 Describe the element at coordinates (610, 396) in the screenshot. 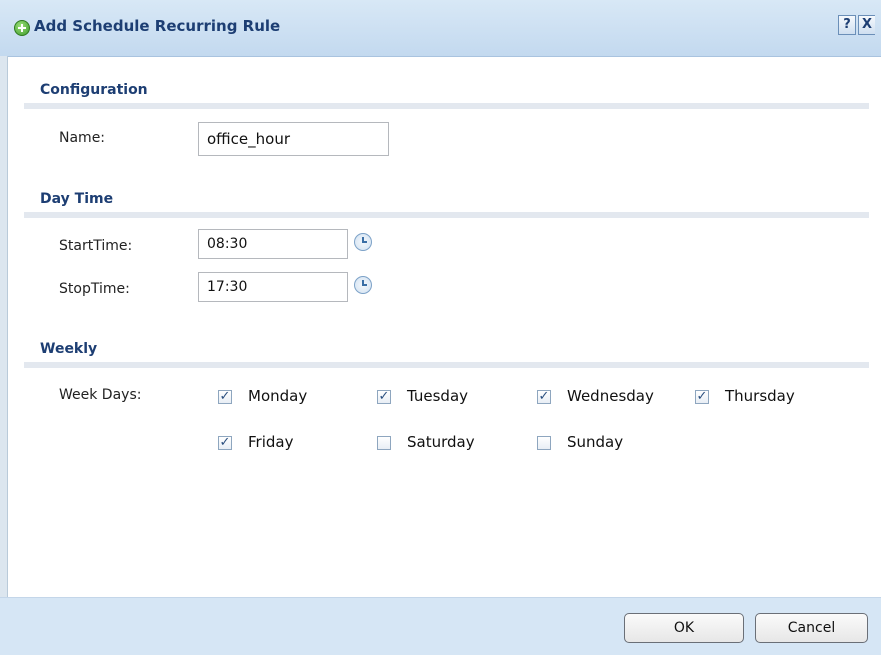

I see `wednesday-label: Wednesday` at that location.